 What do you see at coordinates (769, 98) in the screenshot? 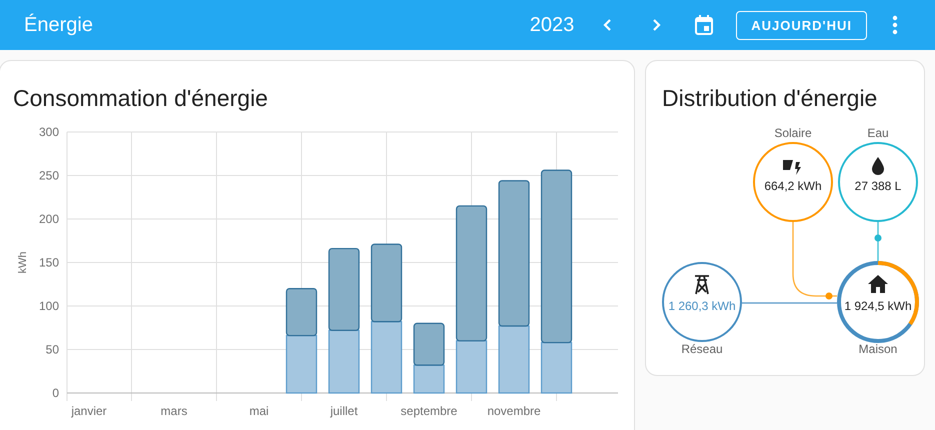
I see `card-title: Distribution d'énergie` at bounding box center [769, 98].